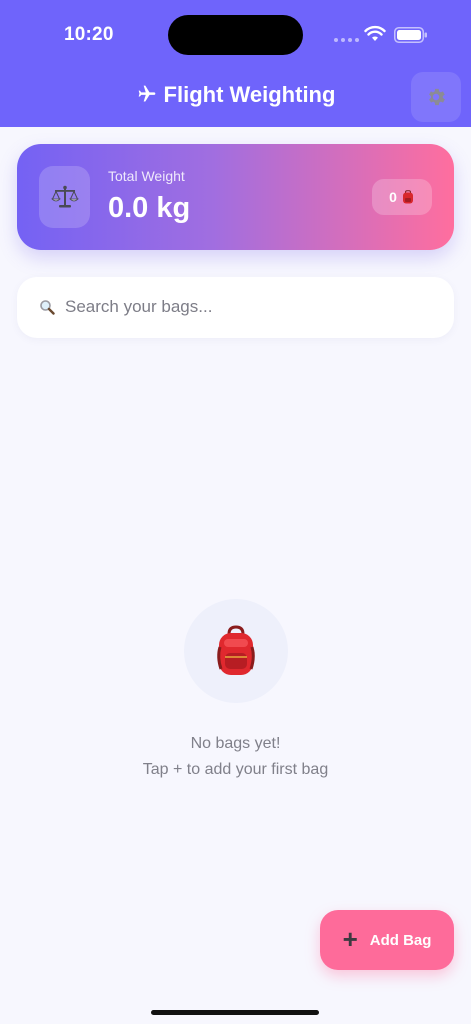 This screenshot has width=471, height=1024. I want to click on home-indicator, so click(235, 1012).